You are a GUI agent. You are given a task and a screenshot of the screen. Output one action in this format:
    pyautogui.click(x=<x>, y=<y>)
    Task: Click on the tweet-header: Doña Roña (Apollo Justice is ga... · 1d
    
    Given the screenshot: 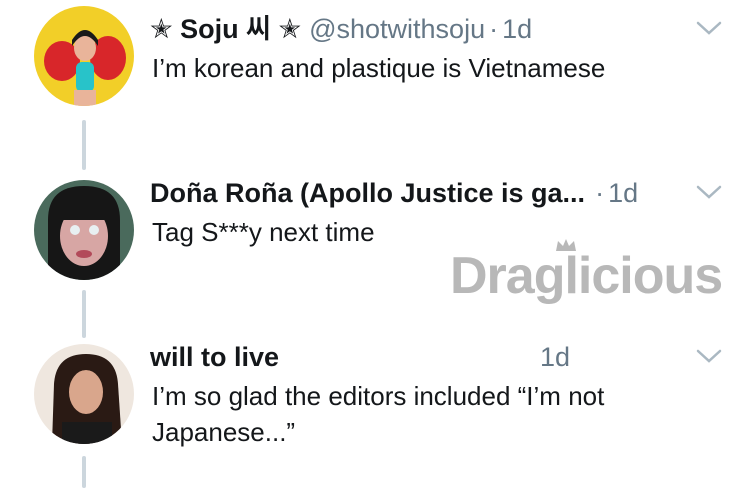 What is the action you would take?
    pyautogui.click(x=394, y=193)
    